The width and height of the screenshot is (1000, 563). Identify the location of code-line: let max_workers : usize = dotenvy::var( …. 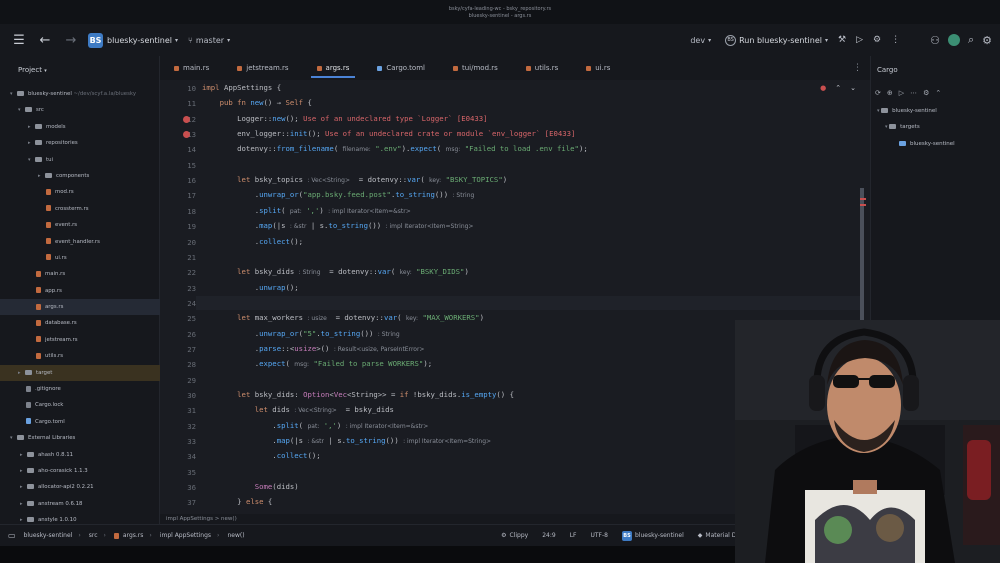
(343, 317).